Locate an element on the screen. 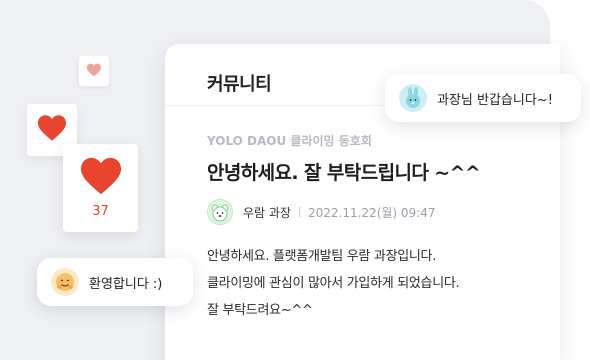  post-body-line: 잘 부탁드려요~^^ is located at coordinates (260, 310).